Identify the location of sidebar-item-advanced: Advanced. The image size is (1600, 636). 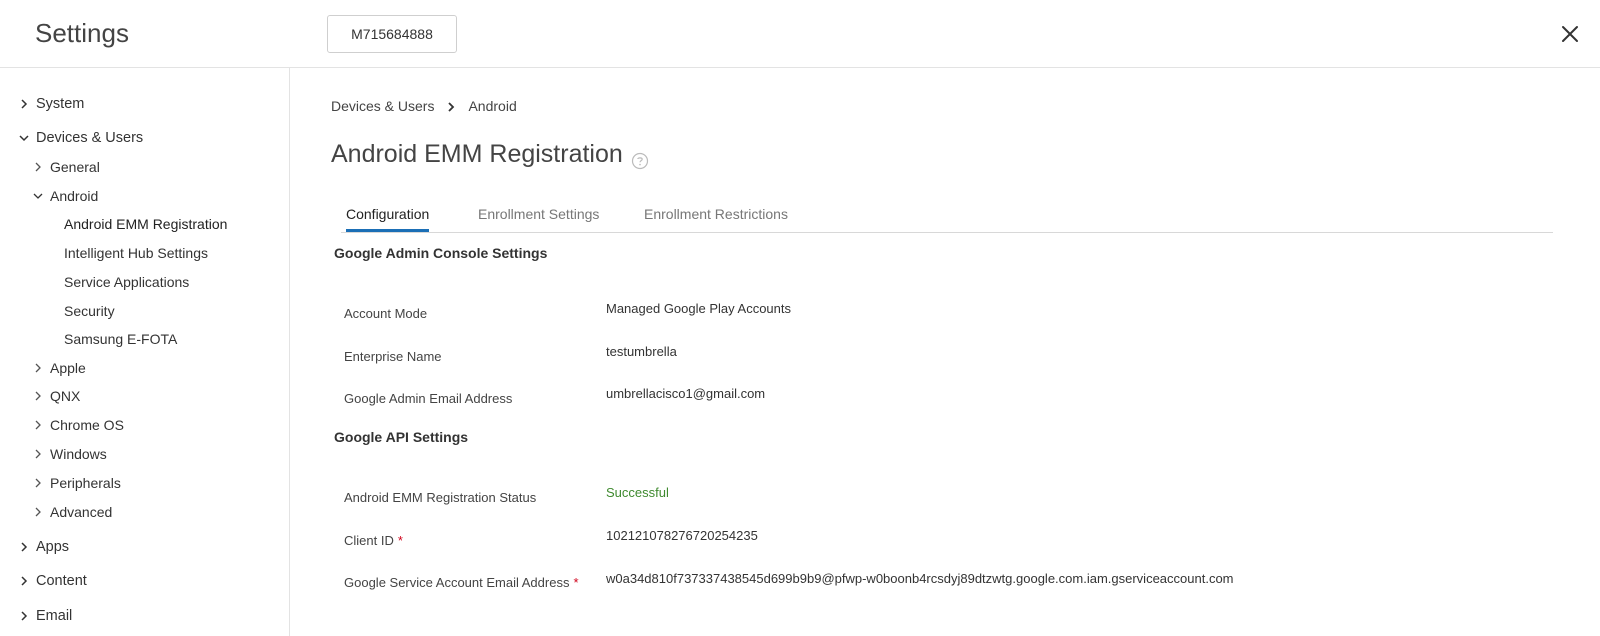
(72, 512).